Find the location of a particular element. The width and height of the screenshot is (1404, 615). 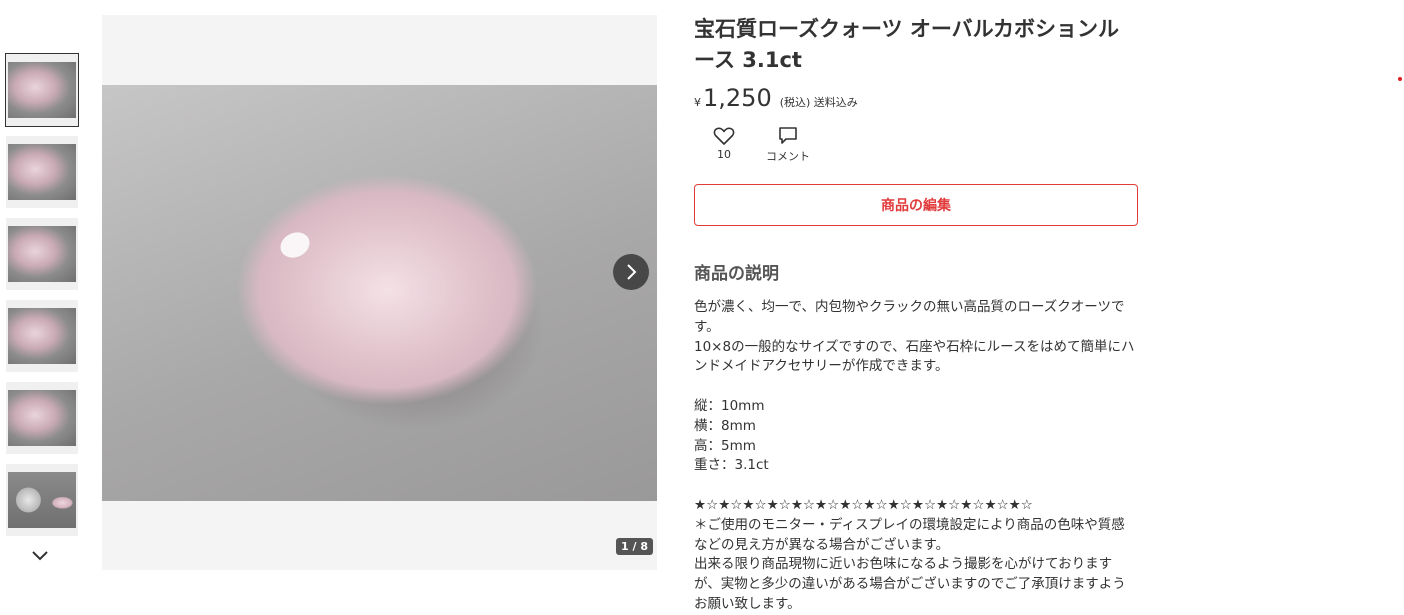

tax-shipping-note: (税込) 送料込み is located at coordinates (818, 102).